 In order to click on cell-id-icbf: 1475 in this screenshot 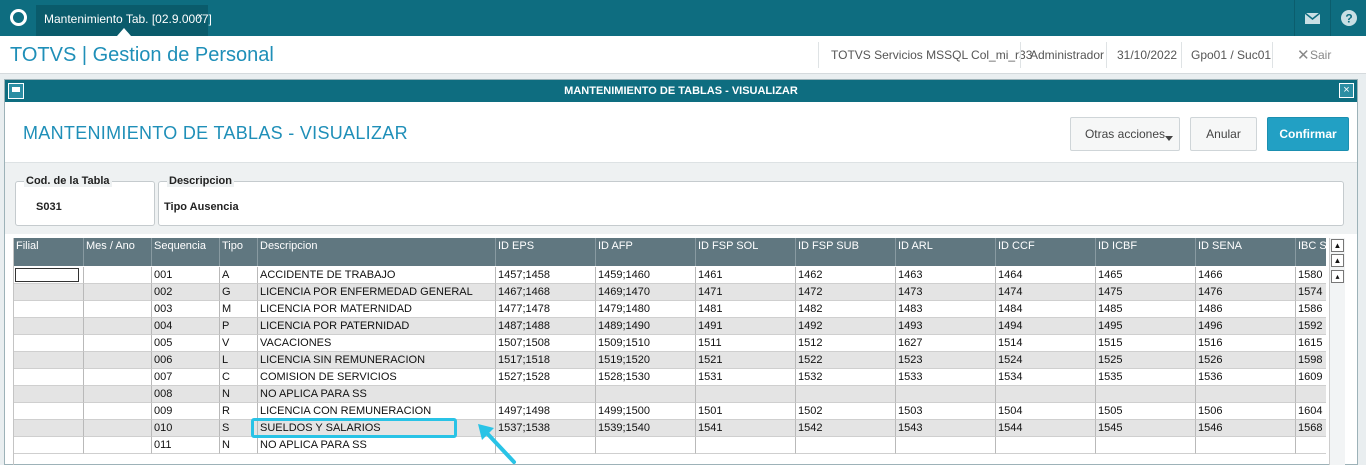, I will do `click(1146, 292)`.